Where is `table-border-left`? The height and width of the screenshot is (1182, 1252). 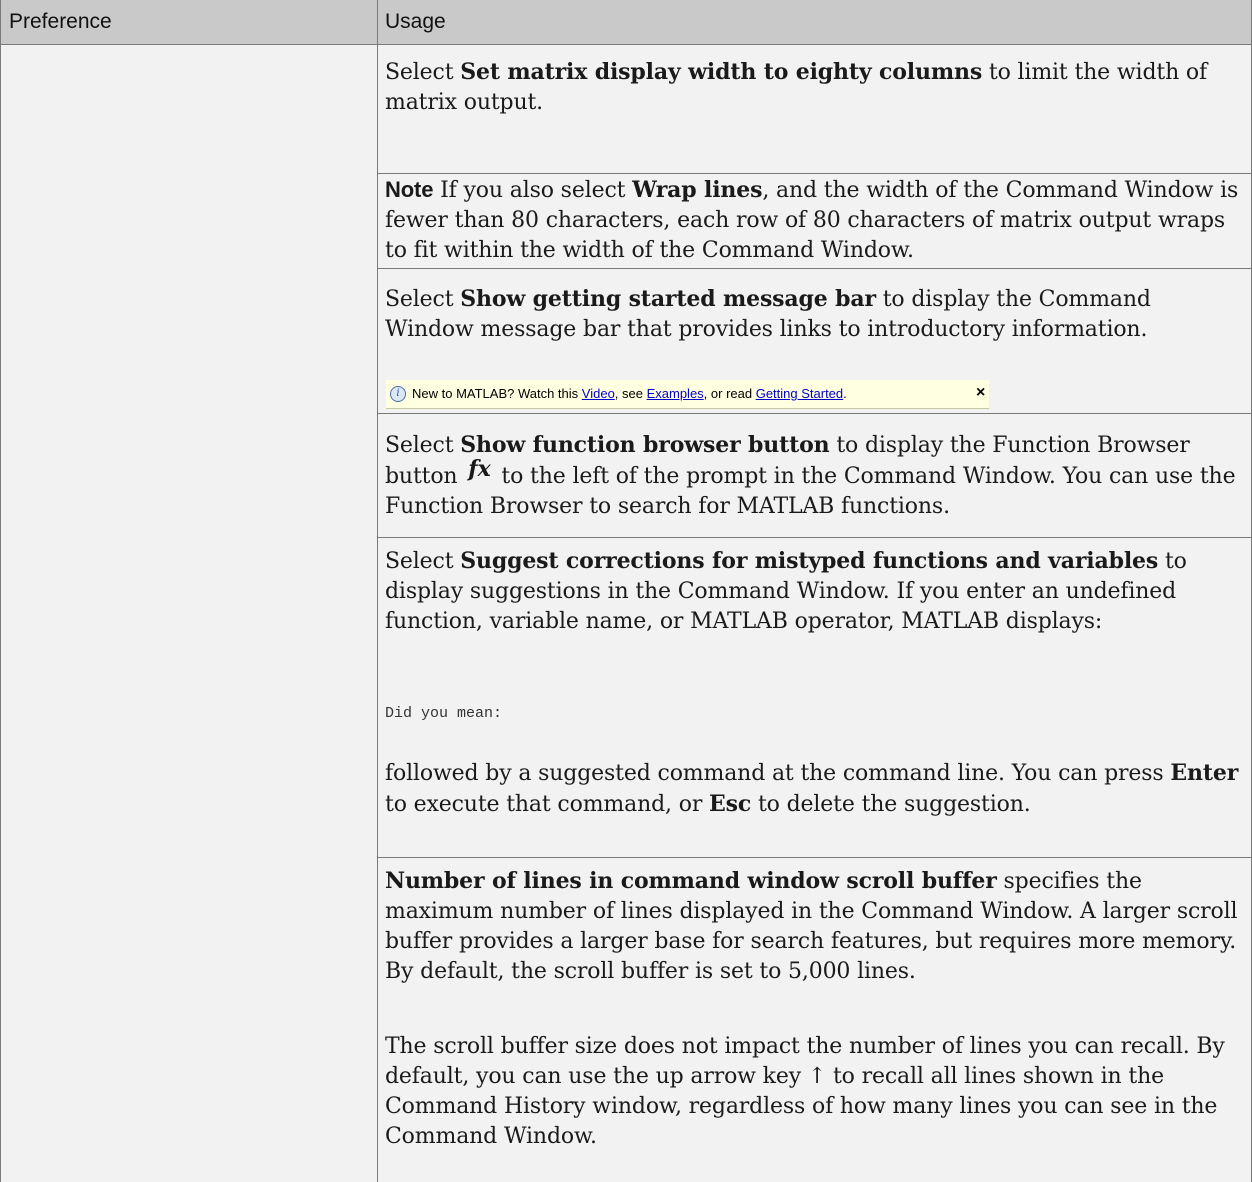
table-border-left is located at coordinates (0, 591).